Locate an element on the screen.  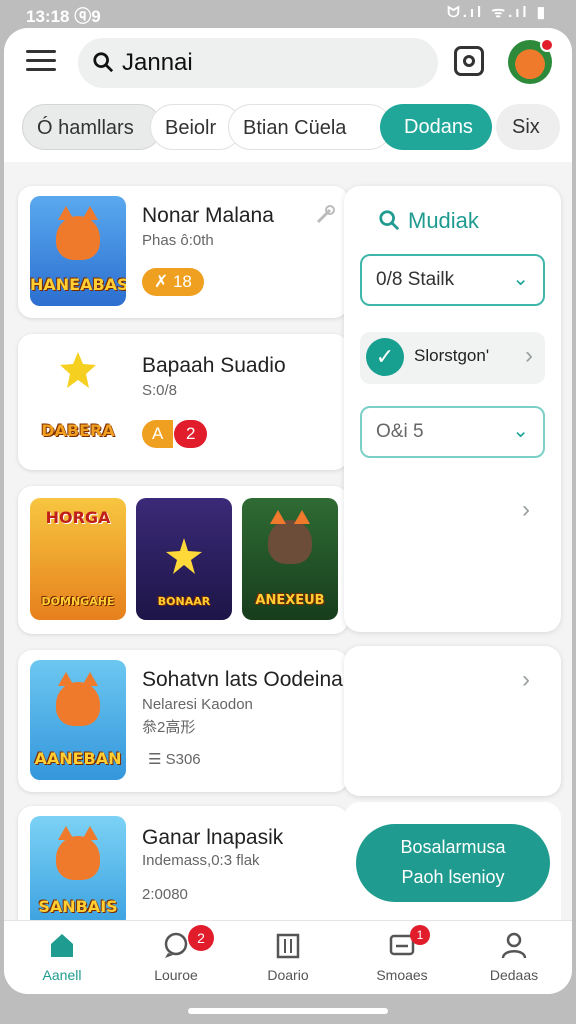
nav-item-building: Doario is located at coordinates (288, 957).